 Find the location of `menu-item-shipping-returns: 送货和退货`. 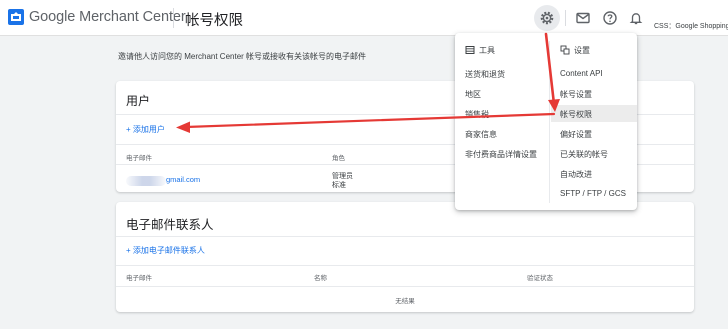

menu-item-shipping-returns: 送货和退货 is located at coordinates (485, 74).